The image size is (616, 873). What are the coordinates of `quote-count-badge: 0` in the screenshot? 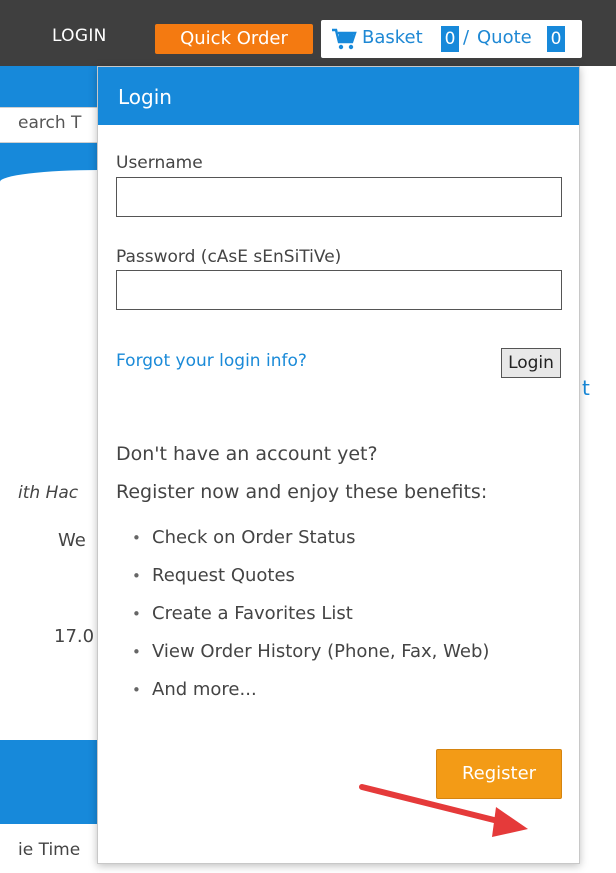 It's located at (556, 39).